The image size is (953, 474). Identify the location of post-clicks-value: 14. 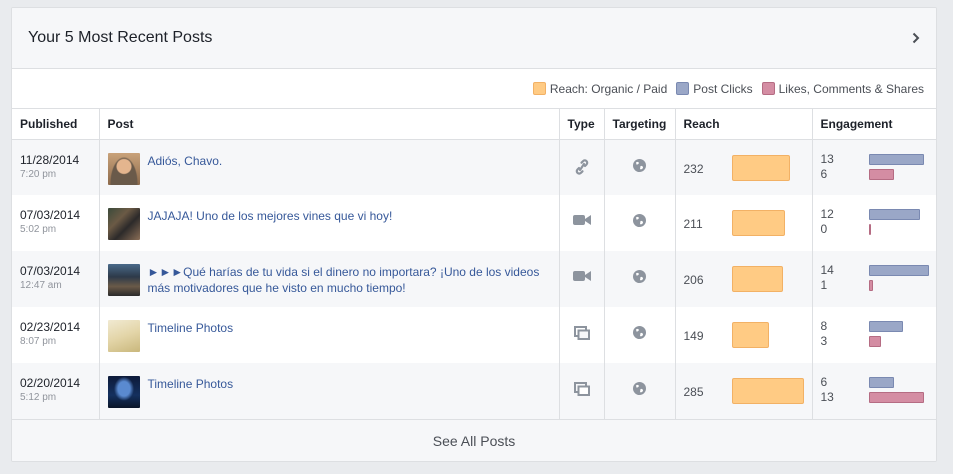
(827, 270).